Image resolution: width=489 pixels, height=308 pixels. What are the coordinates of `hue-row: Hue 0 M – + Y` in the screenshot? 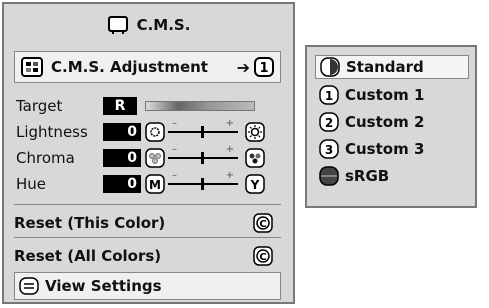 It's located at (147, 183).